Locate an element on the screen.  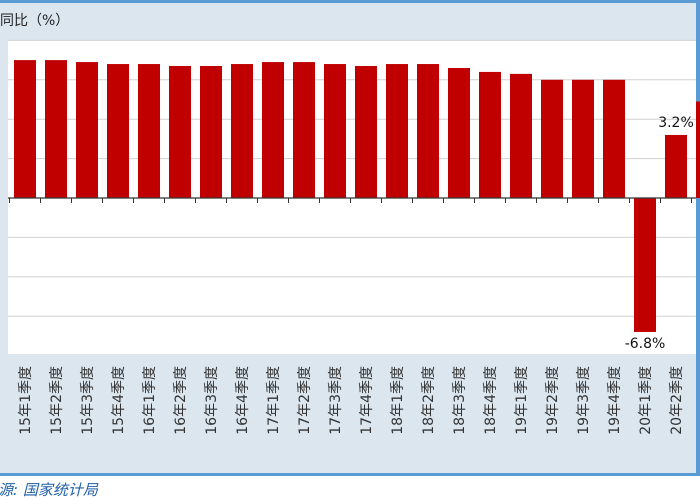
x-tick-label: 16年1季度 is located at coordinates (150, 400).